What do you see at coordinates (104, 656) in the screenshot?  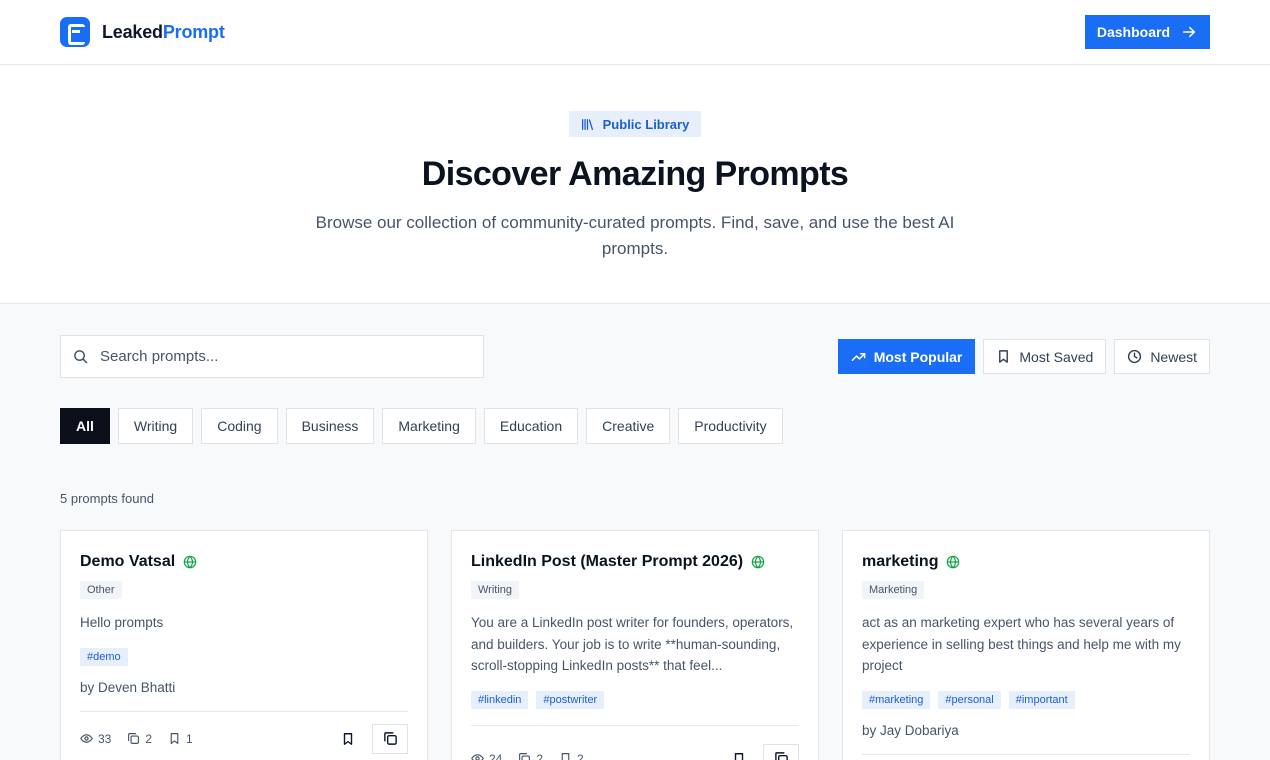 I see `tag-chip: #demo` at bounding box center [104, 656].